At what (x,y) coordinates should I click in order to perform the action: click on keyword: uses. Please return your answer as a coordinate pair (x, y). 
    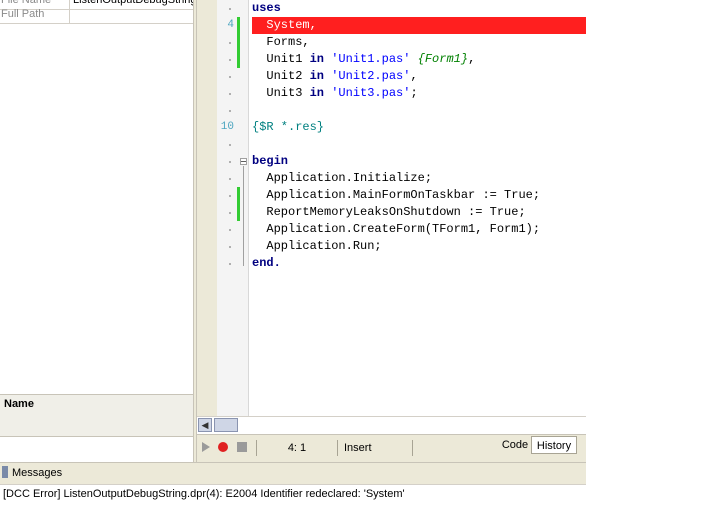
    Looking at the image, I should click on (266, 8).